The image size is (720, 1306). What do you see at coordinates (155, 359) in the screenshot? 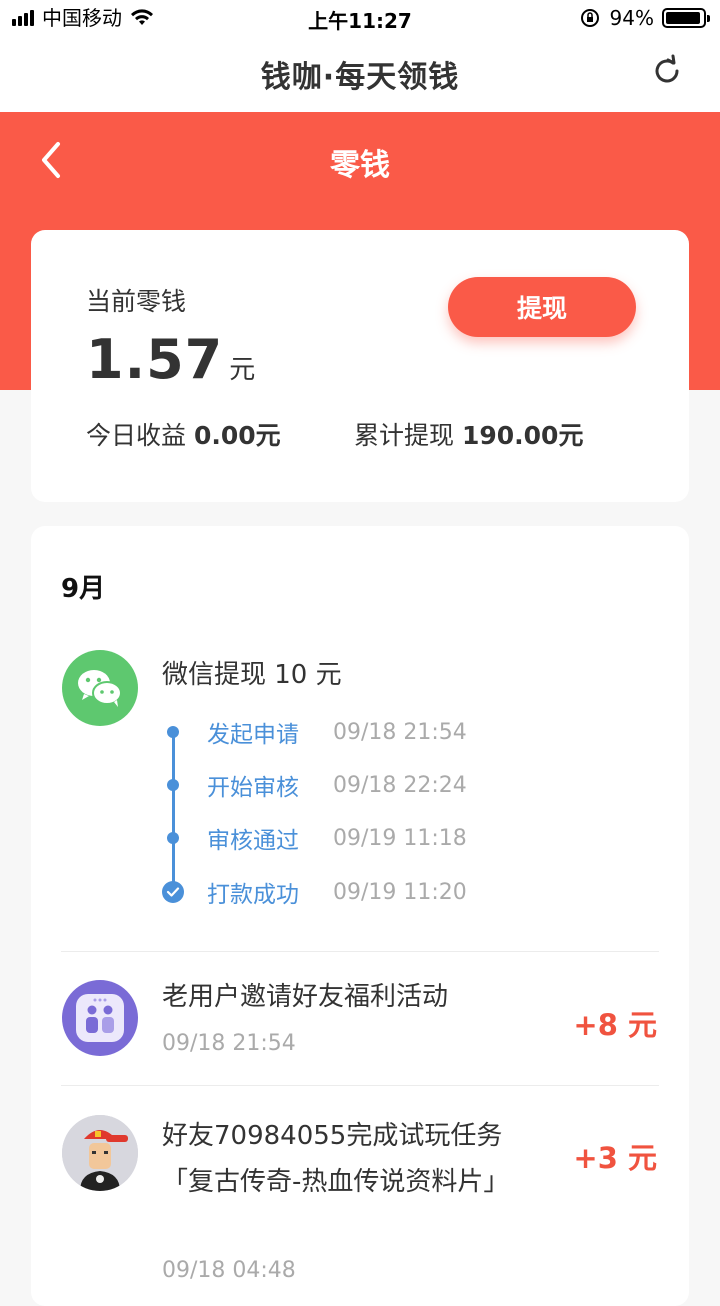
I see `balance-value: 1.57` at bounding box center [155, 359].